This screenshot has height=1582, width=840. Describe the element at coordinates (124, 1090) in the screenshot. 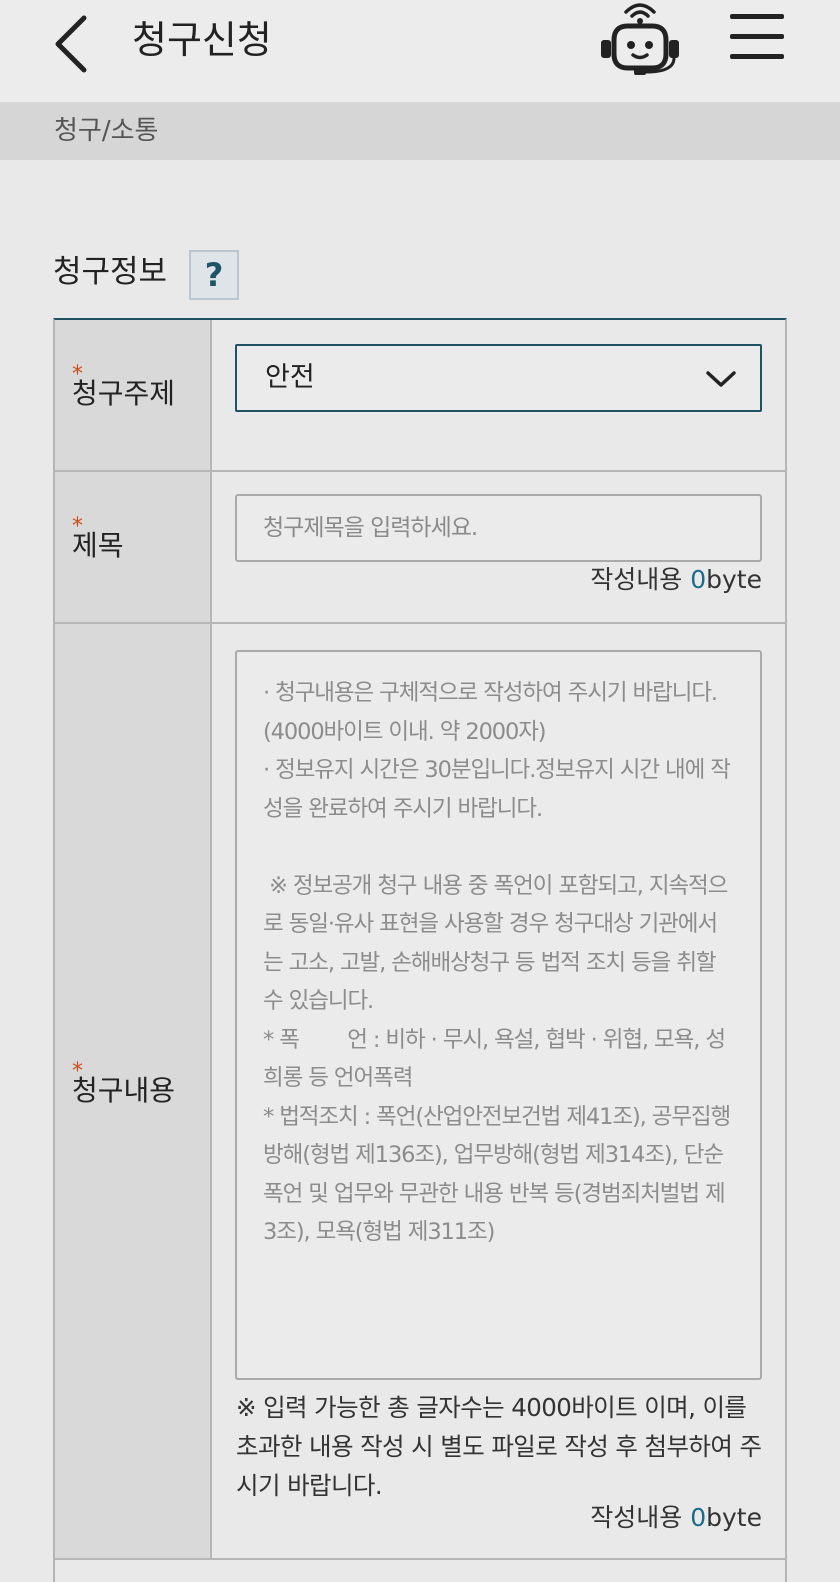

I see `content-label: 청구내용` at that location.